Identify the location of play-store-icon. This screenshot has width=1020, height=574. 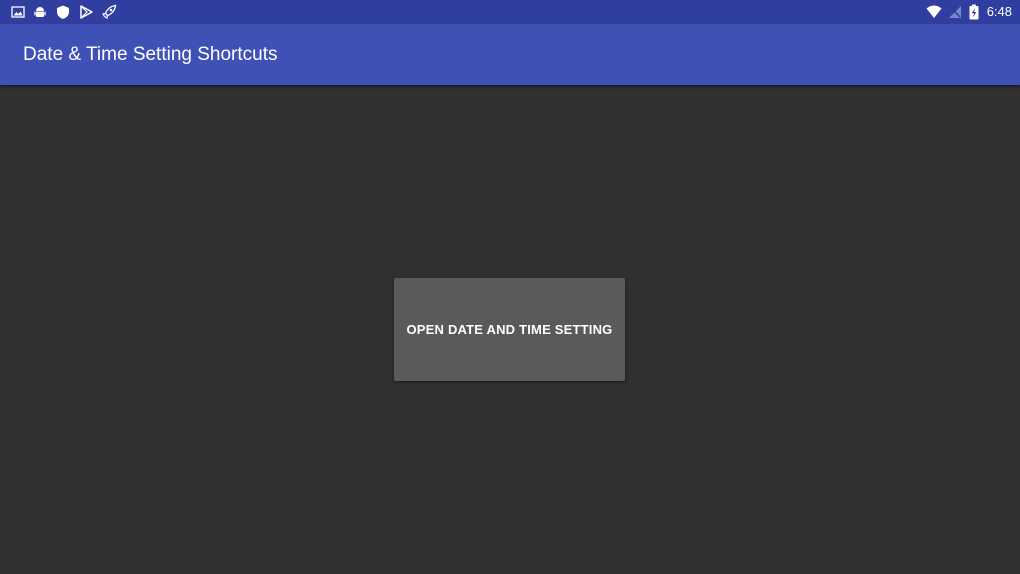
(86, 12).